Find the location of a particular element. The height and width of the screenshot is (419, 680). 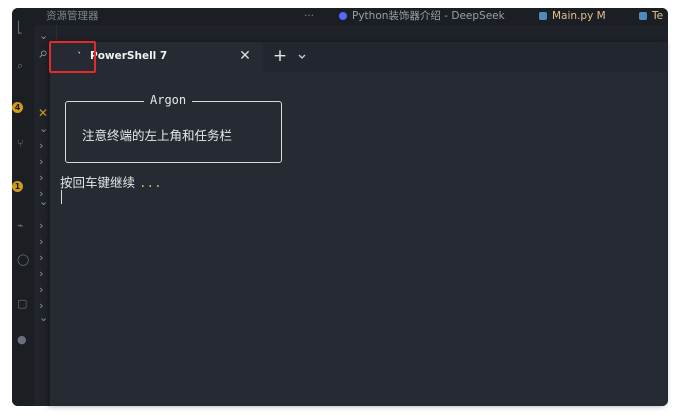

tab-main-py: Main.py M is located at coordinates (572, 16).